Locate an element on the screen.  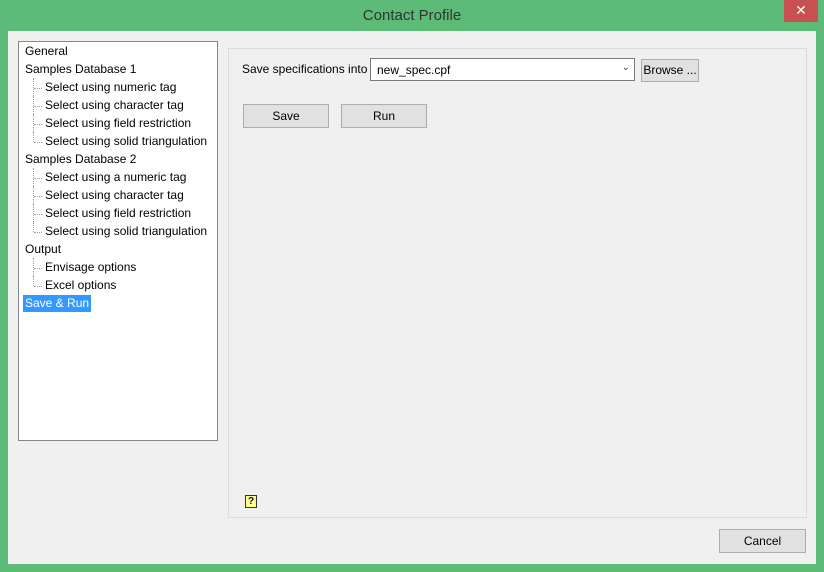
tree-item: Save & Run is located at coordinates (57, 303).